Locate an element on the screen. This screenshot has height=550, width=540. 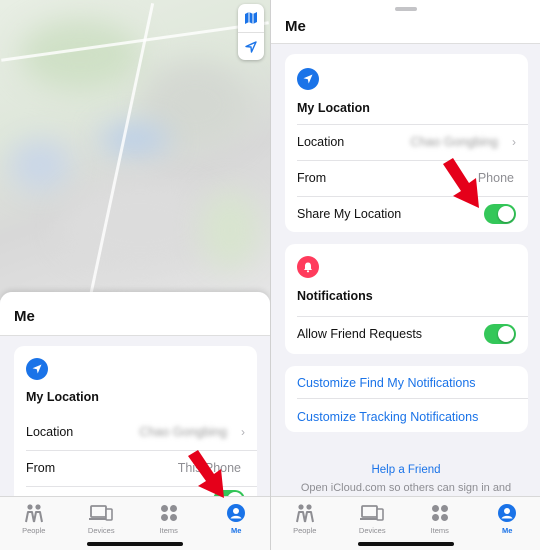
share-location-label: Share My Location is located at coordinates (349, 214).